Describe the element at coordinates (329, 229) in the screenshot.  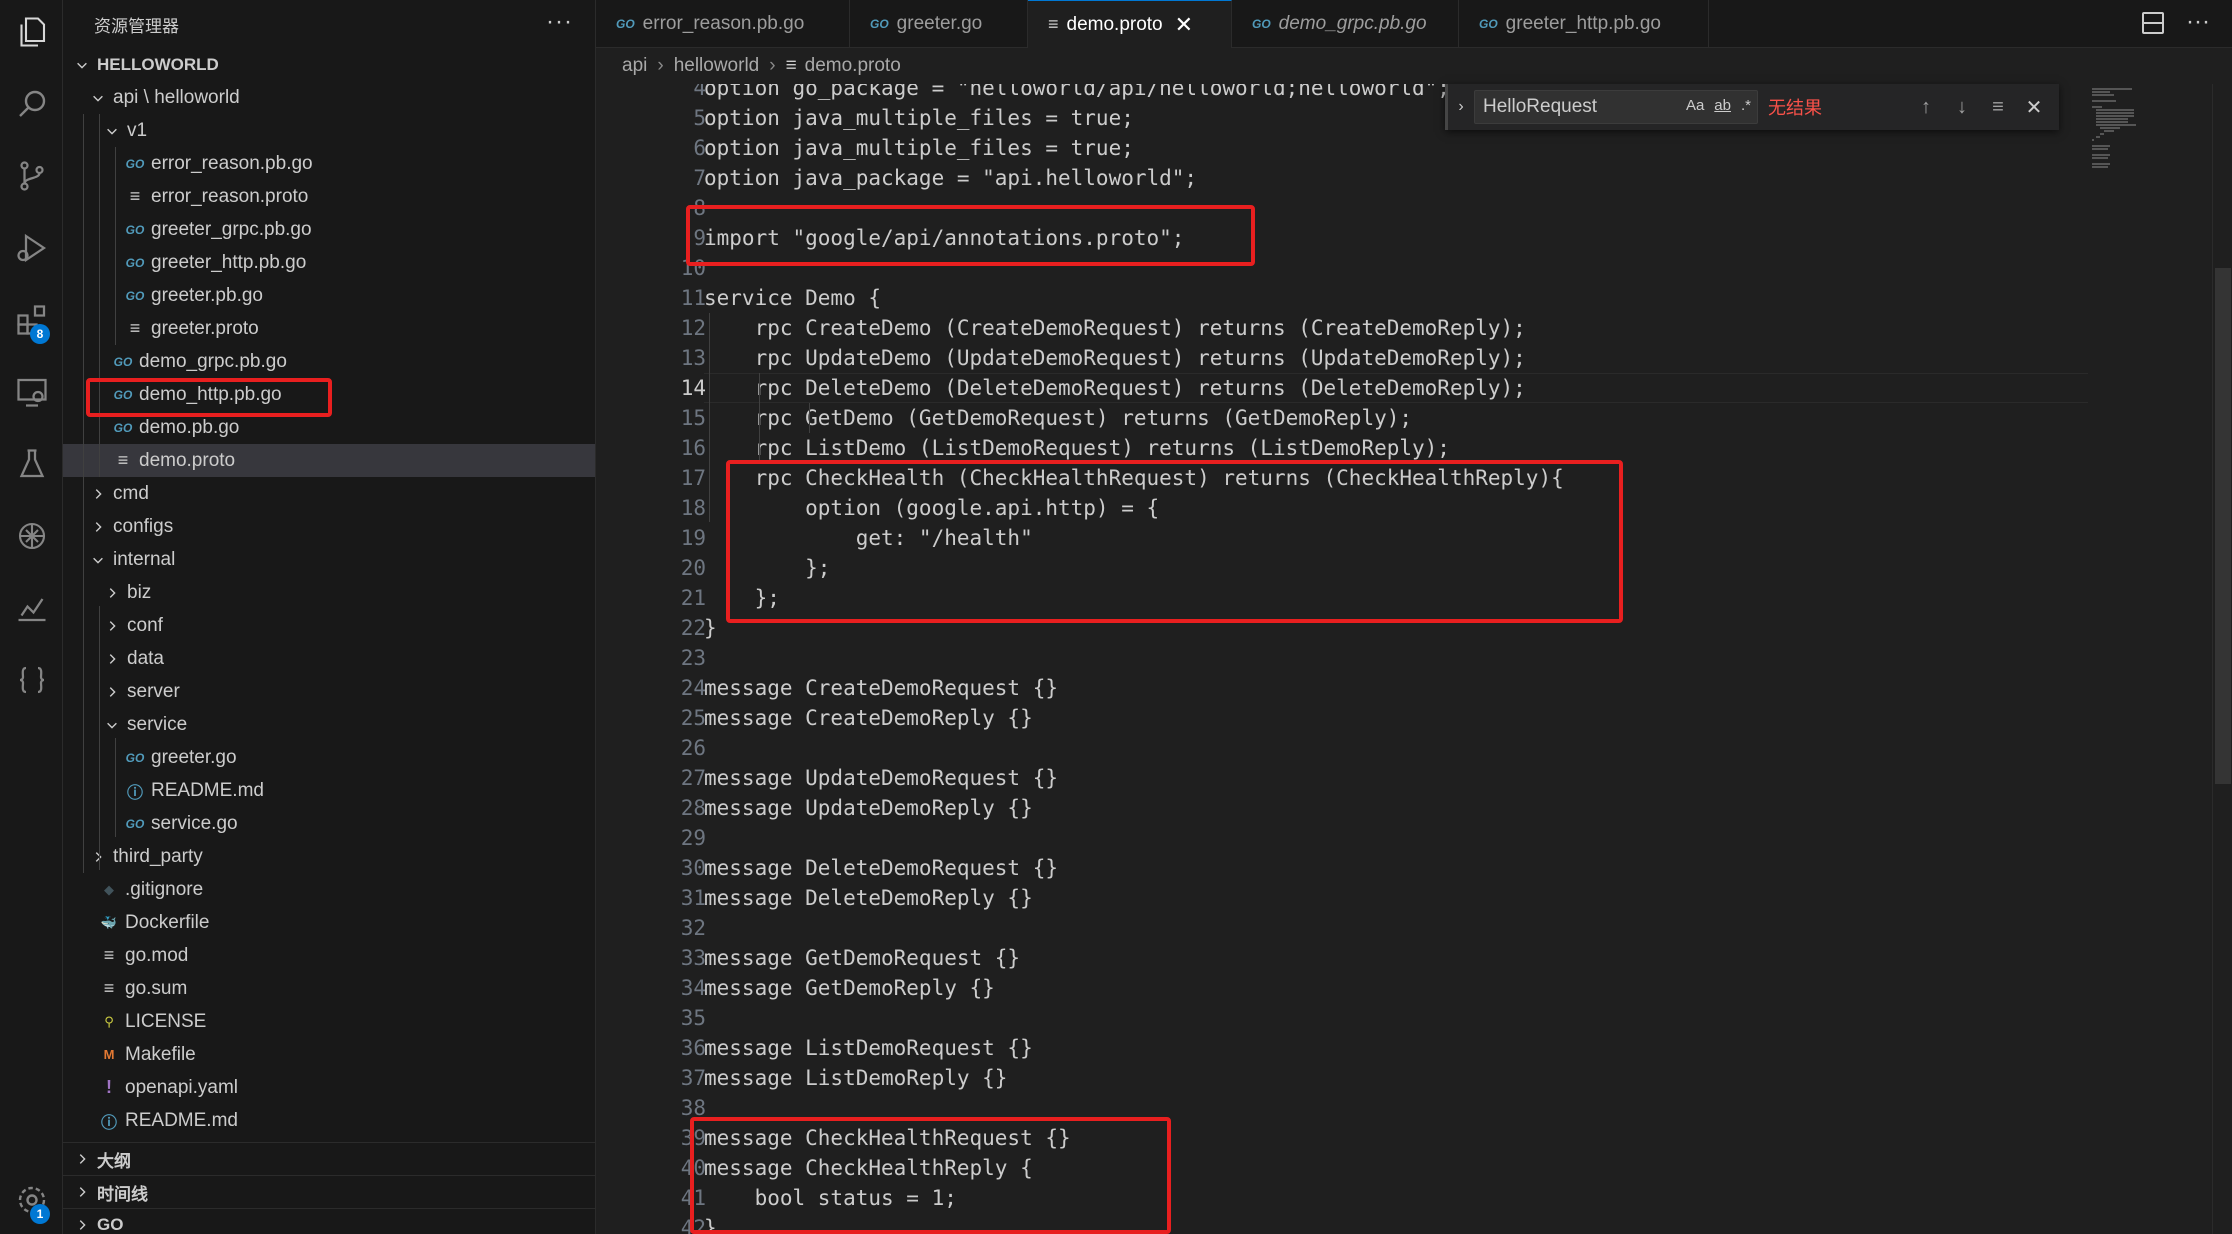
I see `tree-file: GO greeter_grpc.pb.go` at that location.